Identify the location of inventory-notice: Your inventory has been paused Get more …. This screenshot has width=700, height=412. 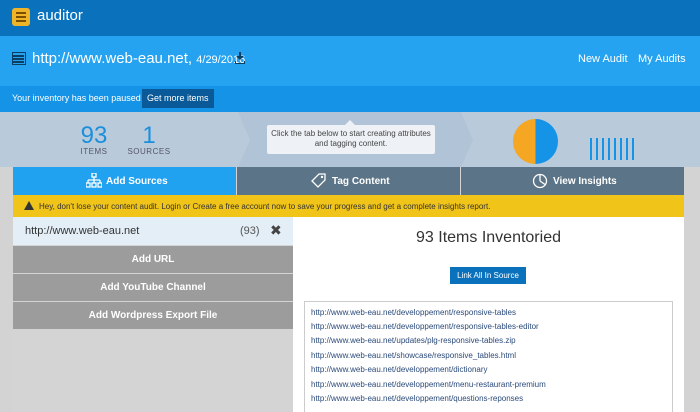
(350, 99).